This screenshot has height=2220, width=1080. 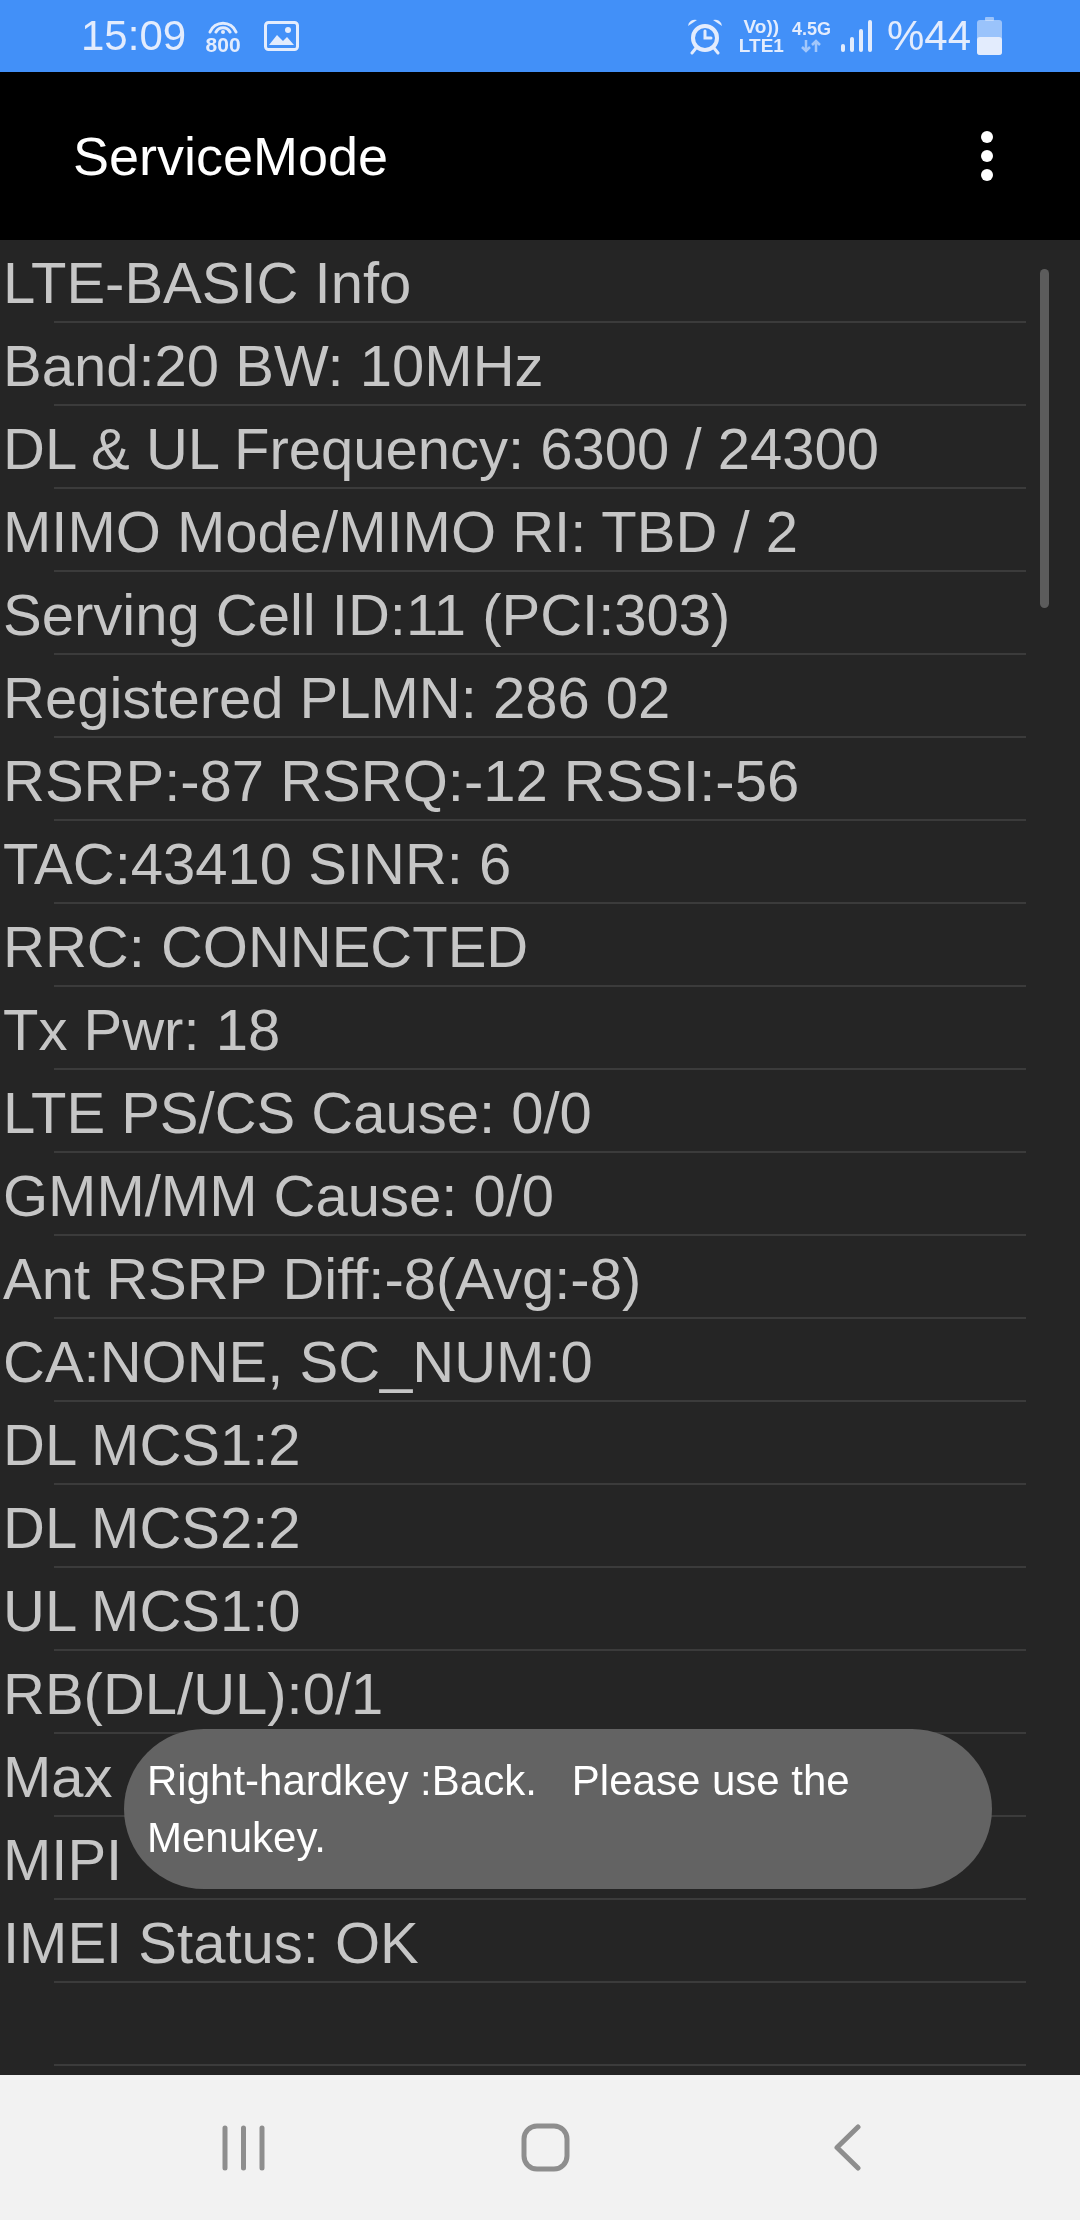 I want to click on volte-line-label: LTE1, so click(x=761, y=45).